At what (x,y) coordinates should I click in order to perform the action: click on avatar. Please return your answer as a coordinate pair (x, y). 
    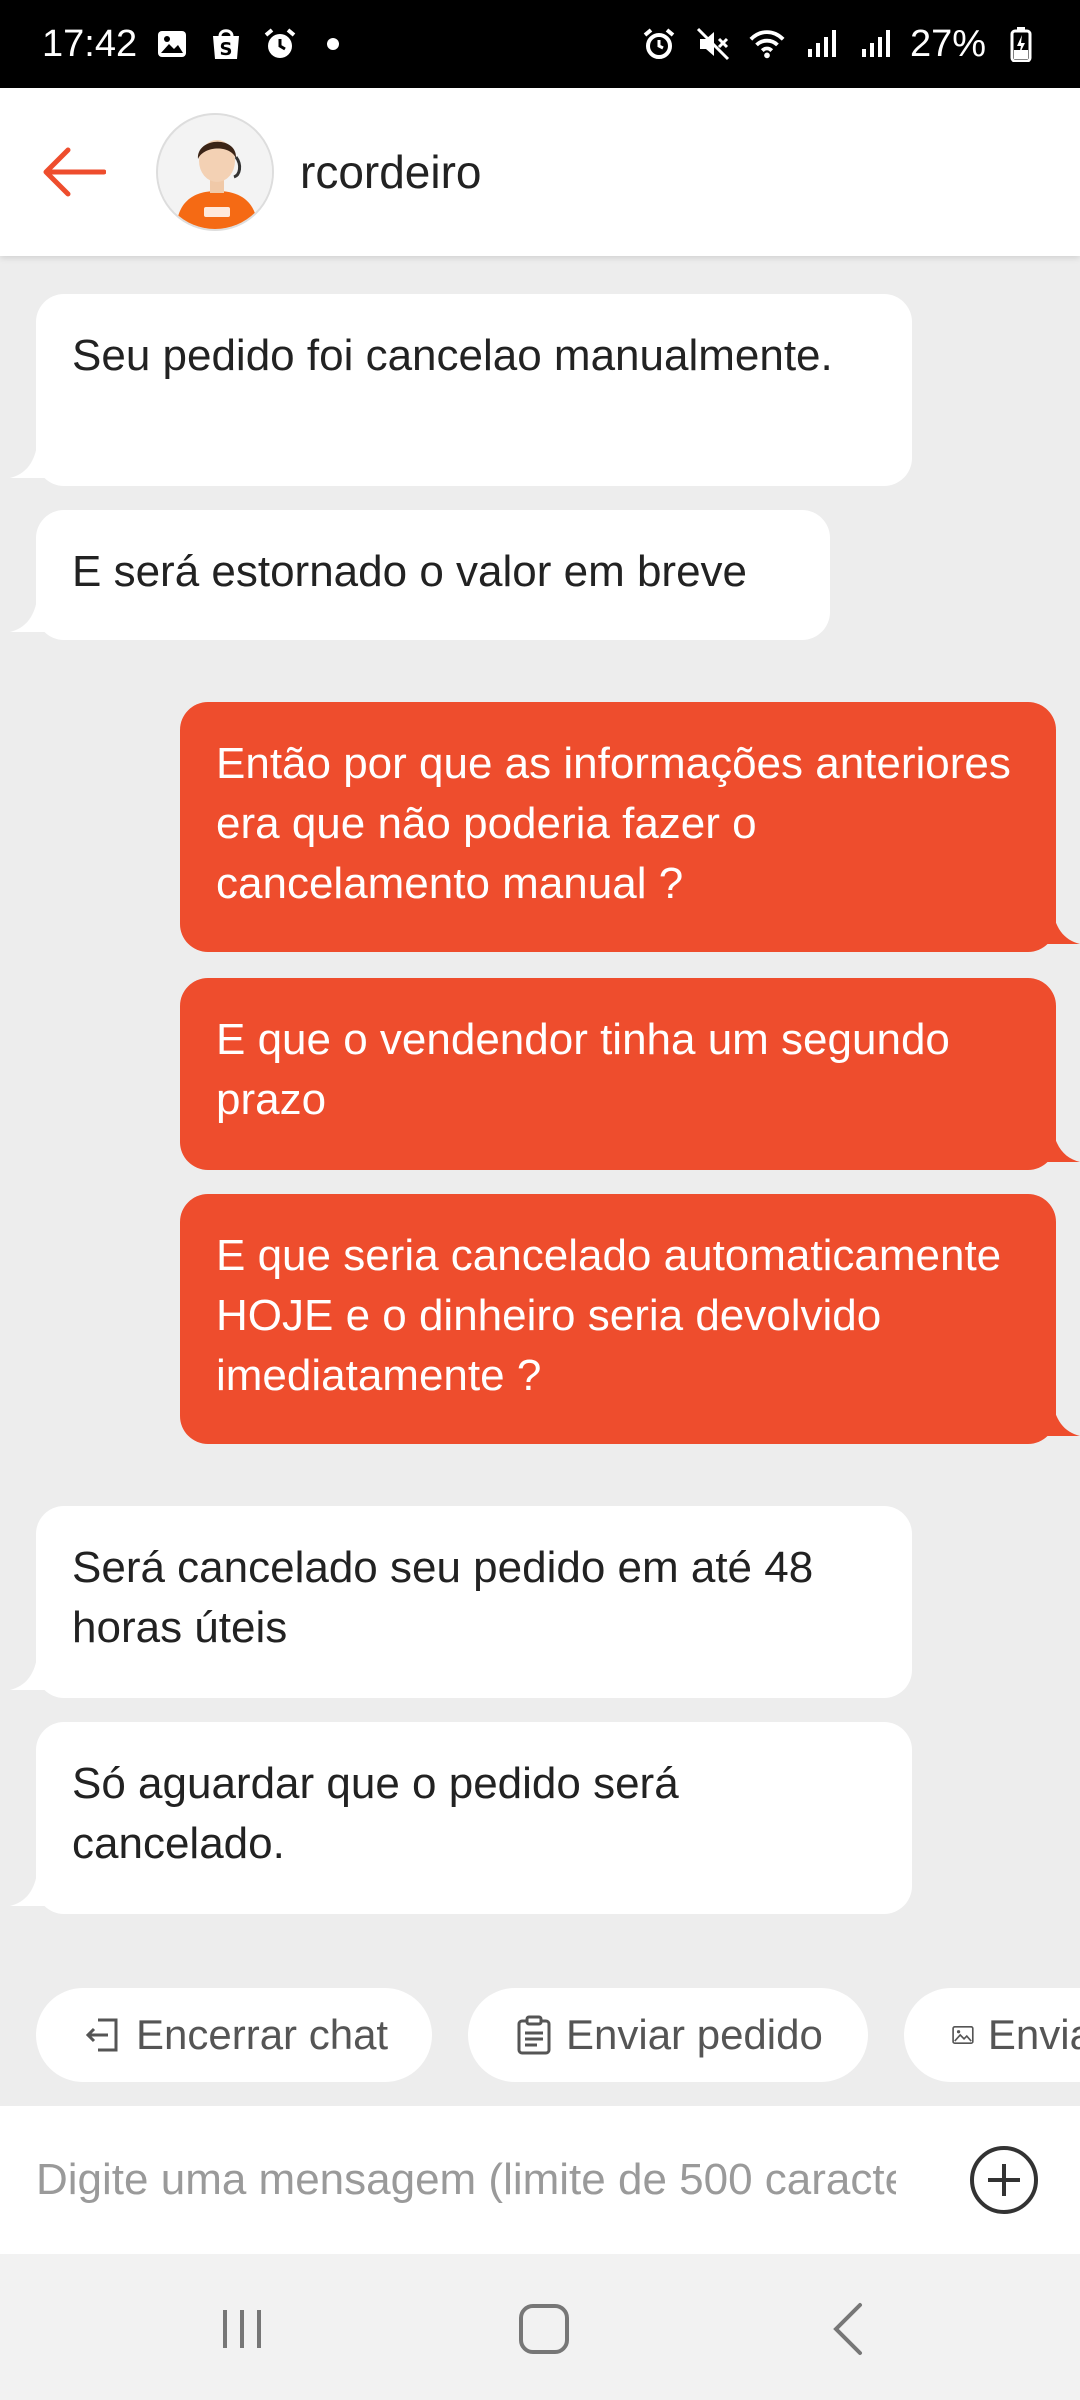
    Looking at the image, I should click on (215, 172).